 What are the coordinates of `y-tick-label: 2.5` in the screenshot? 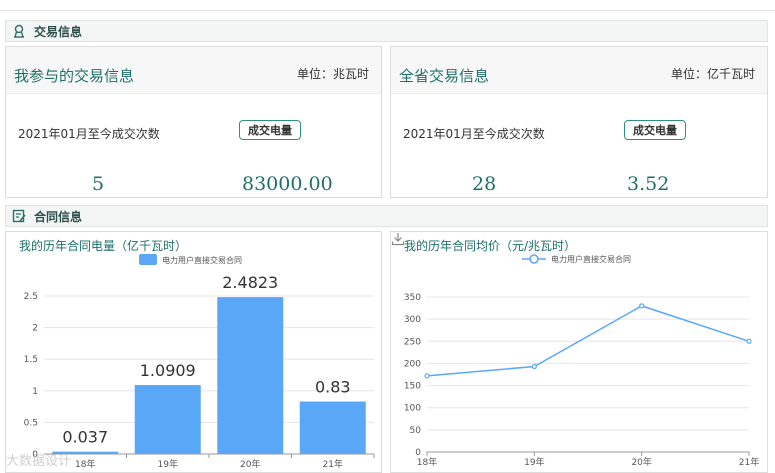 It's located at (31, 297).